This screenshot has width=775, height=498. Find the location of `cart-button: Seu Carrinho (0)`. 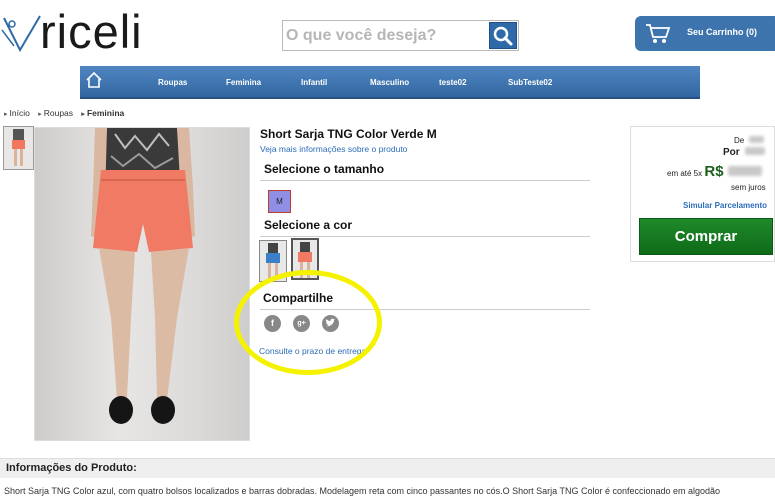

cart-button: Seu Carrinho (0) is located at coordinates (705, 33).